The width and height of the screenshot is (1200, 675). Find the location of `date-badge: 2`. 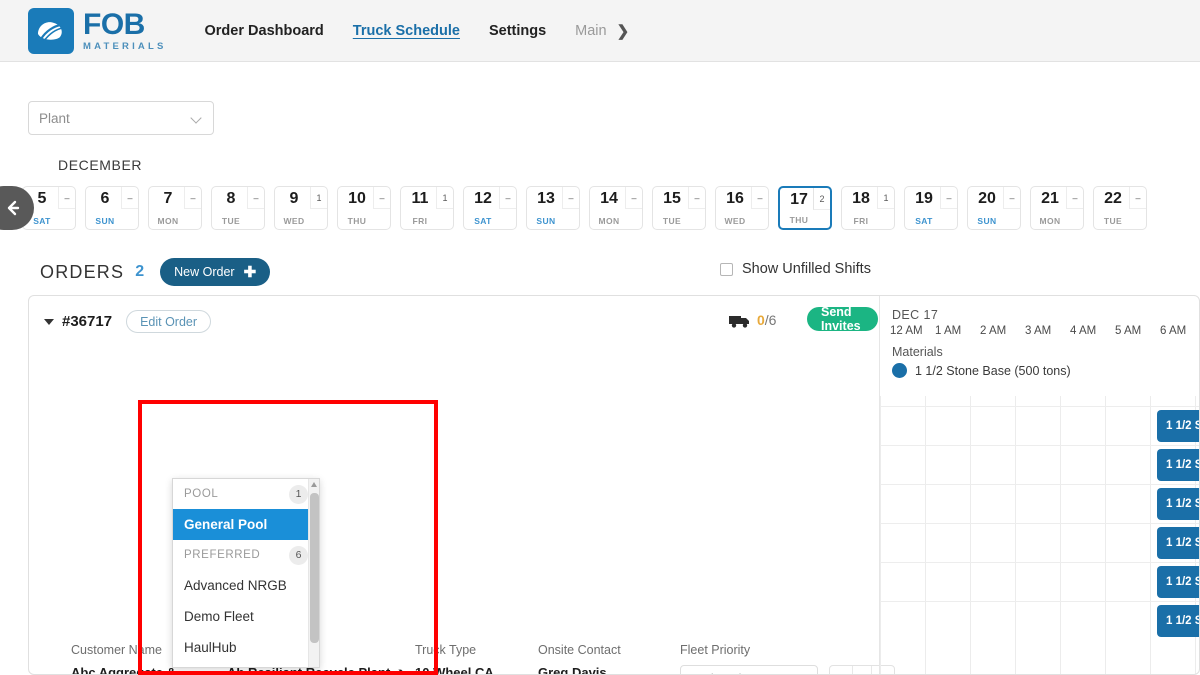

date-badge: 2 is located at coordinates (821, 199).